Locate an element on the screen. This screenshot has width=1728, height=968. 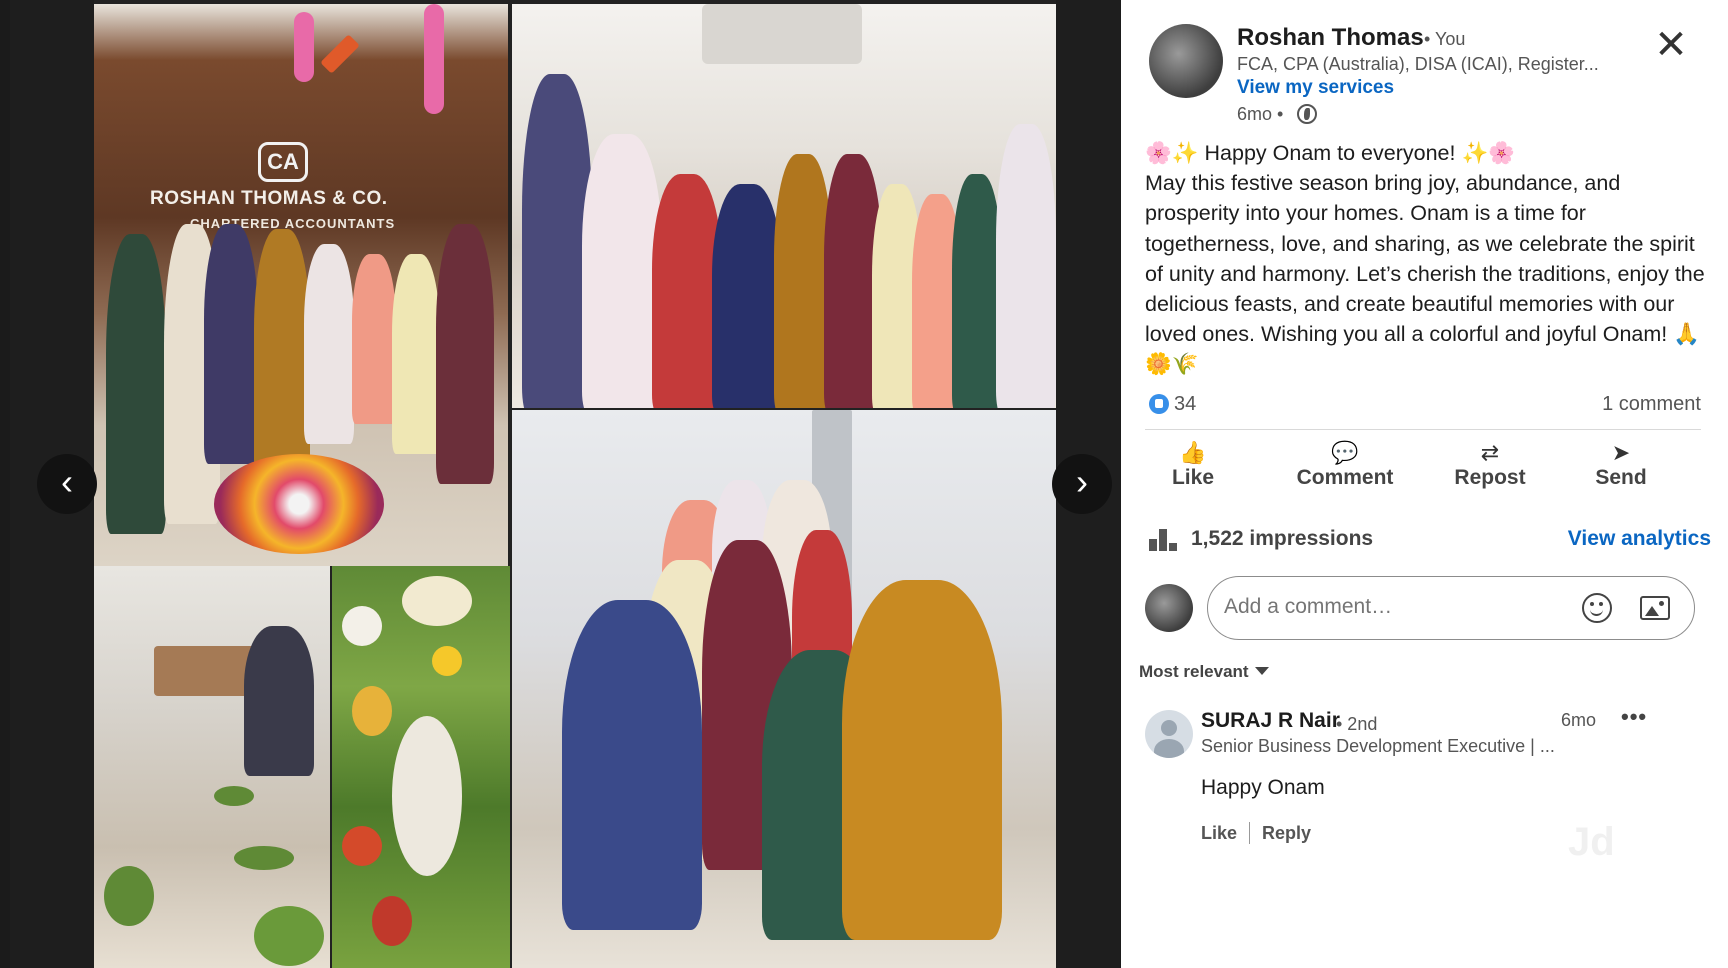
globe-icon is located at coordinates (1307, 114).